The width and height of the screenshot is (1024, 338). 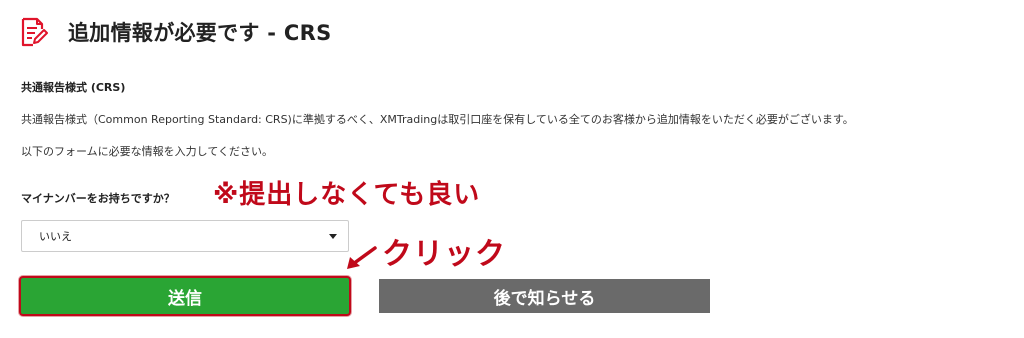 I want to click on annotation-arrow-icon, so click(x=362, y=257).